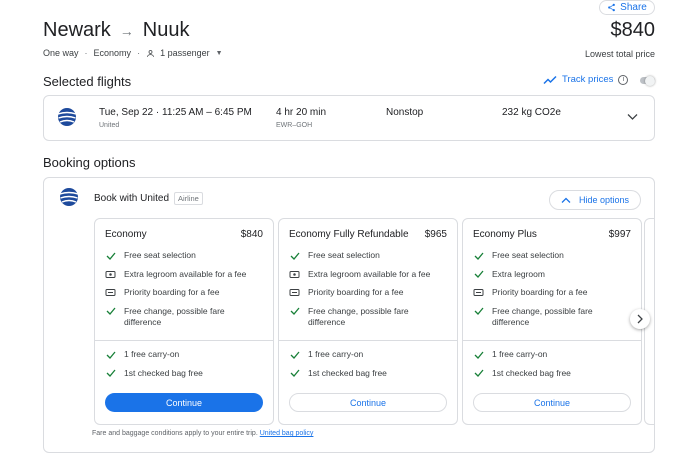 The width and height of the screenshot is (690, 457). What do you see at coordinates (632, 117) in the screenshot?
I see `chevron-down-icon` at bounding box center [632, 117].